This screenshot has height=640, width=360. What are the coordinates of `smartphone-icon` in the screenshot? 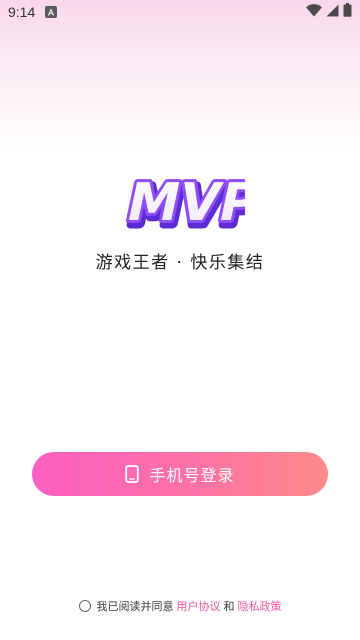 It's located at (132, 474).